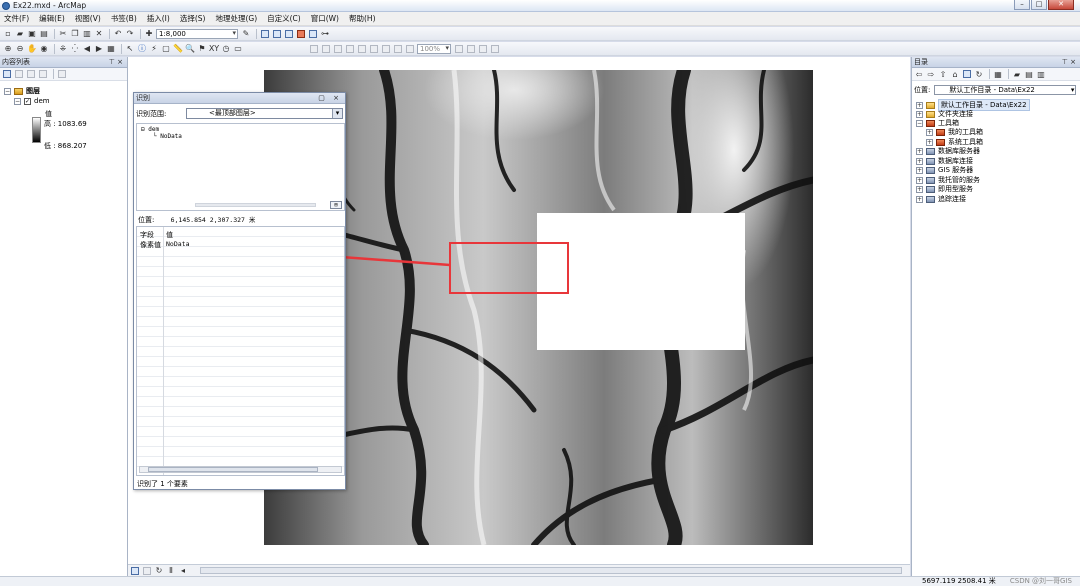 The image size is (1080, 586). I want to click on layer-visibility-checkbox: ✓, so click(27, 101).